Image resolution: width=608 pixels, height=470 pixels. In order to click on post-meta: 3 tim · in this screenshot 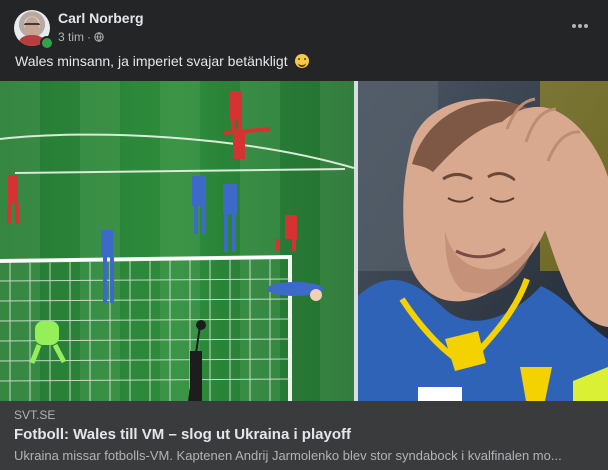, I will do `click(81, 37)`.